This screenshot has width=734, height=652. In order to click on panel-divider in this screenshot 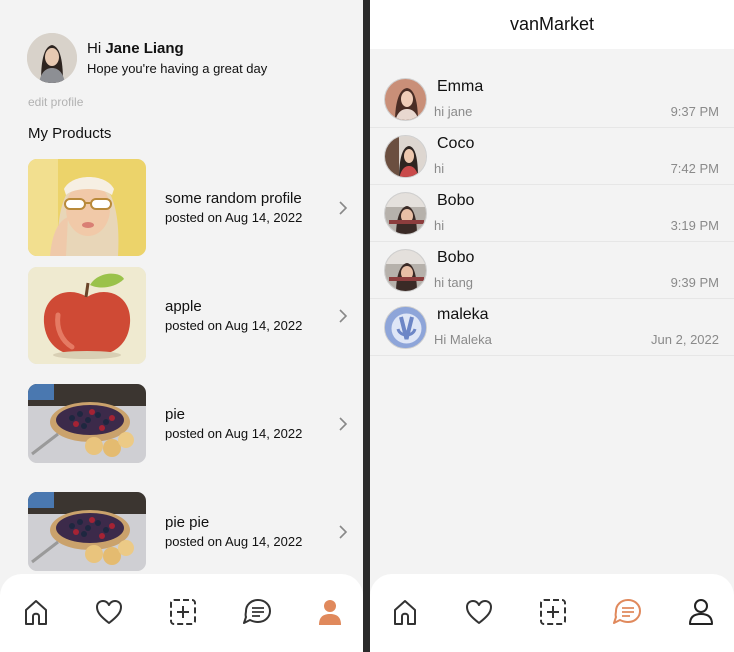, I will do `click(366, 326)`.